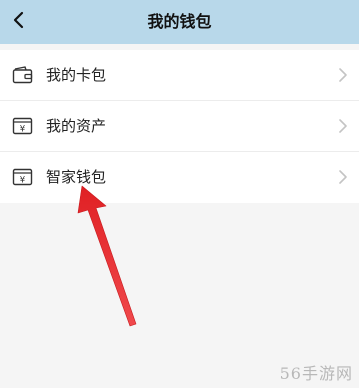  What do you see at coordinates (76, 75) in the screenshot?
I see `menu-item-label: 我的卡包` at bounding box center [76, 75].